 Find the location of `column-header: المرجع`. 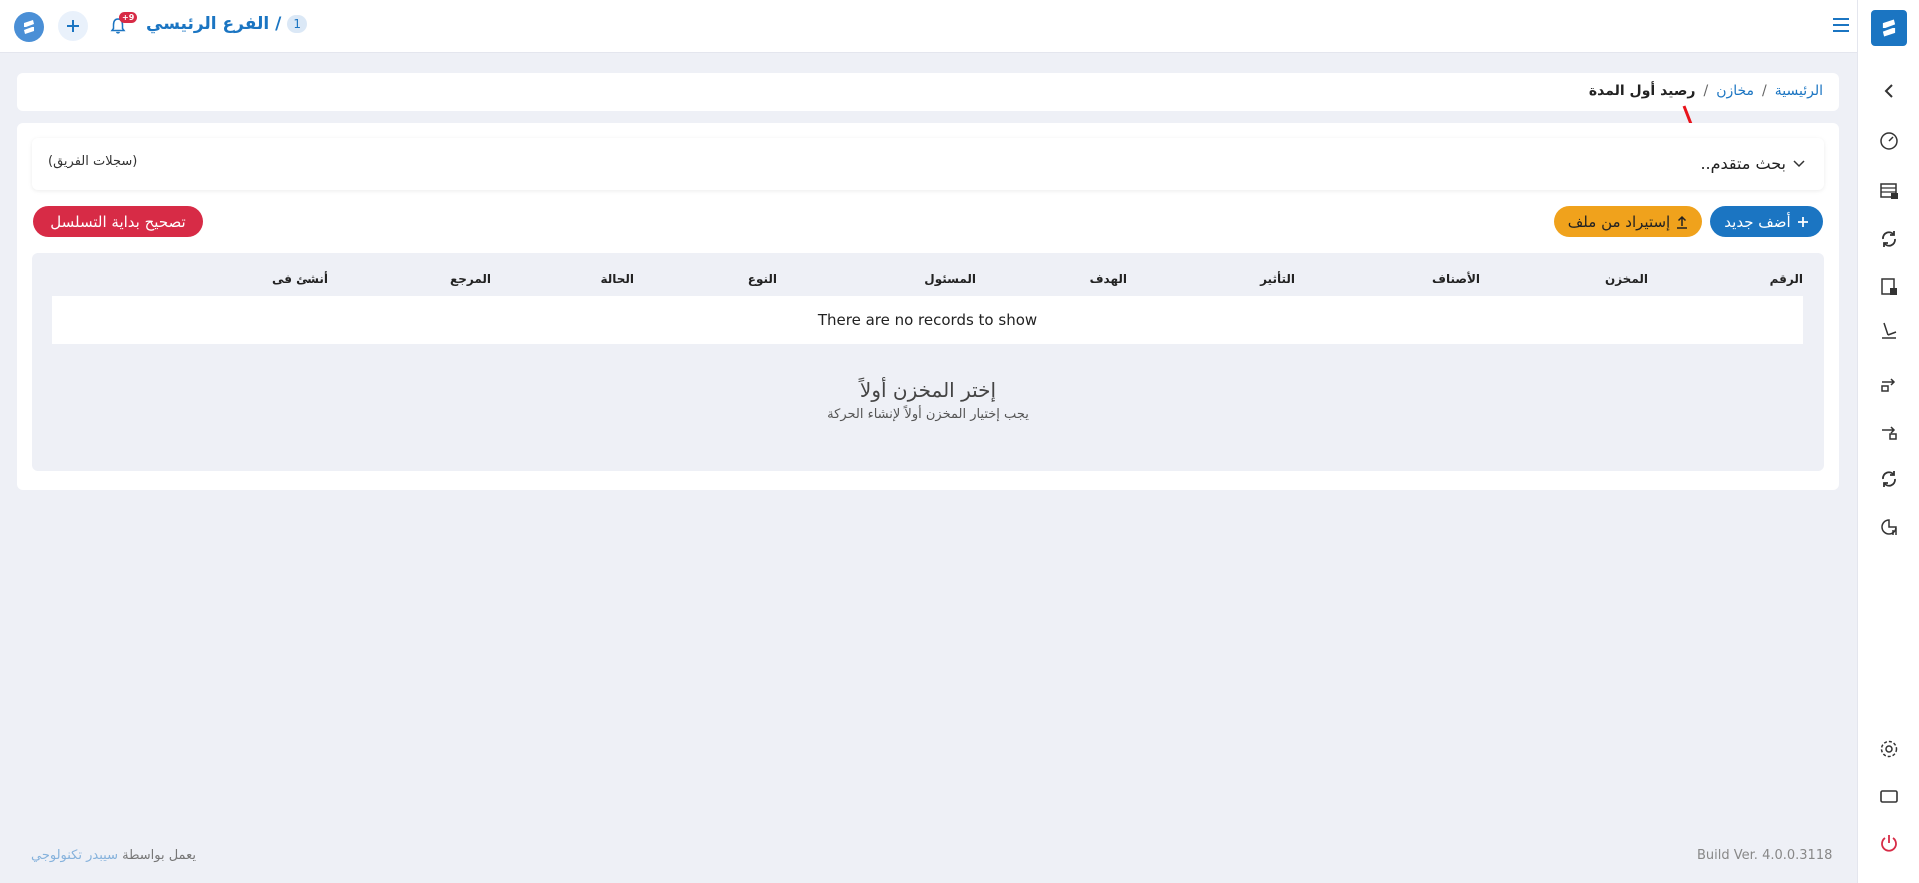

column-header: المرجع is located at coordinates (470, 279).